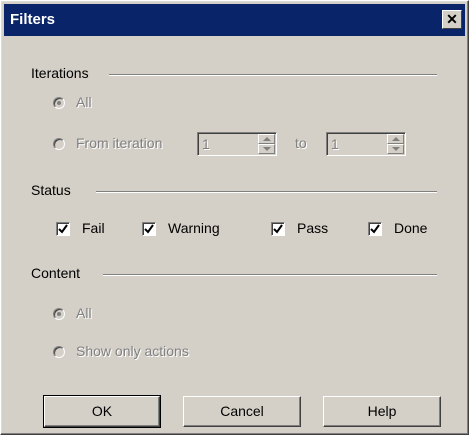 Image resolution: width=469 pixels, height=435 pixels. I want to click on from-iteration-up-button, so click(266, 139).